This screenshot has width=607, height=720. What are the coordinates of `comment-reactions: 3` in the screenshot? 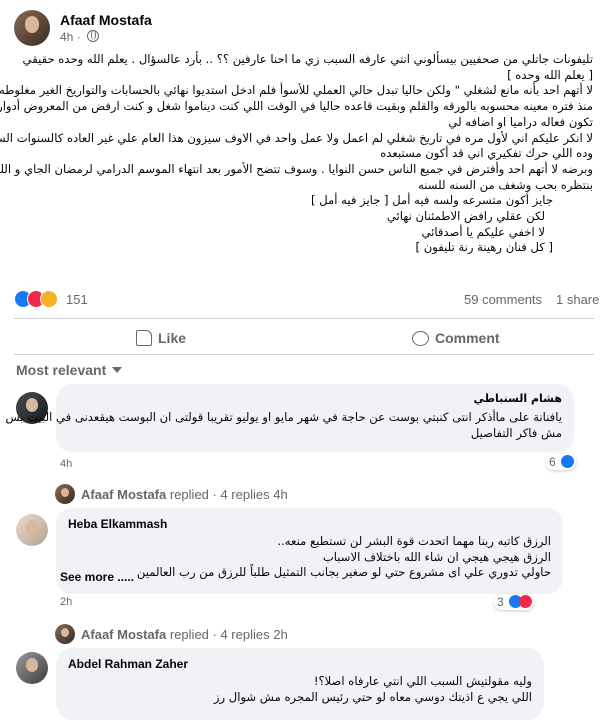 It's located at (514, 602).